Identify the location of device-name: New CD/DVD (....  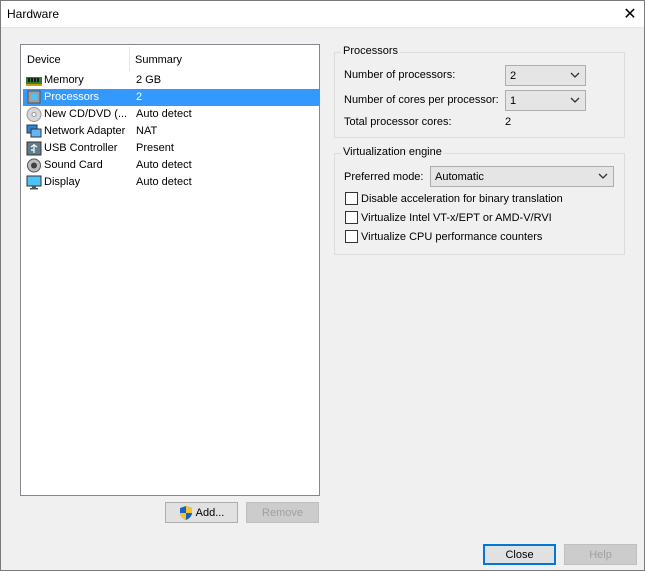
(86, 114).